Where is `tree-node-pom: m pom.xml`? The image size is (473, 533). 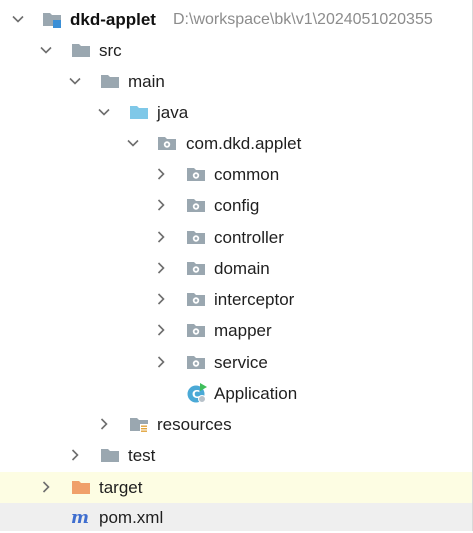 tree-node-pom: m pom.xml is located at coordinates (236, 517).